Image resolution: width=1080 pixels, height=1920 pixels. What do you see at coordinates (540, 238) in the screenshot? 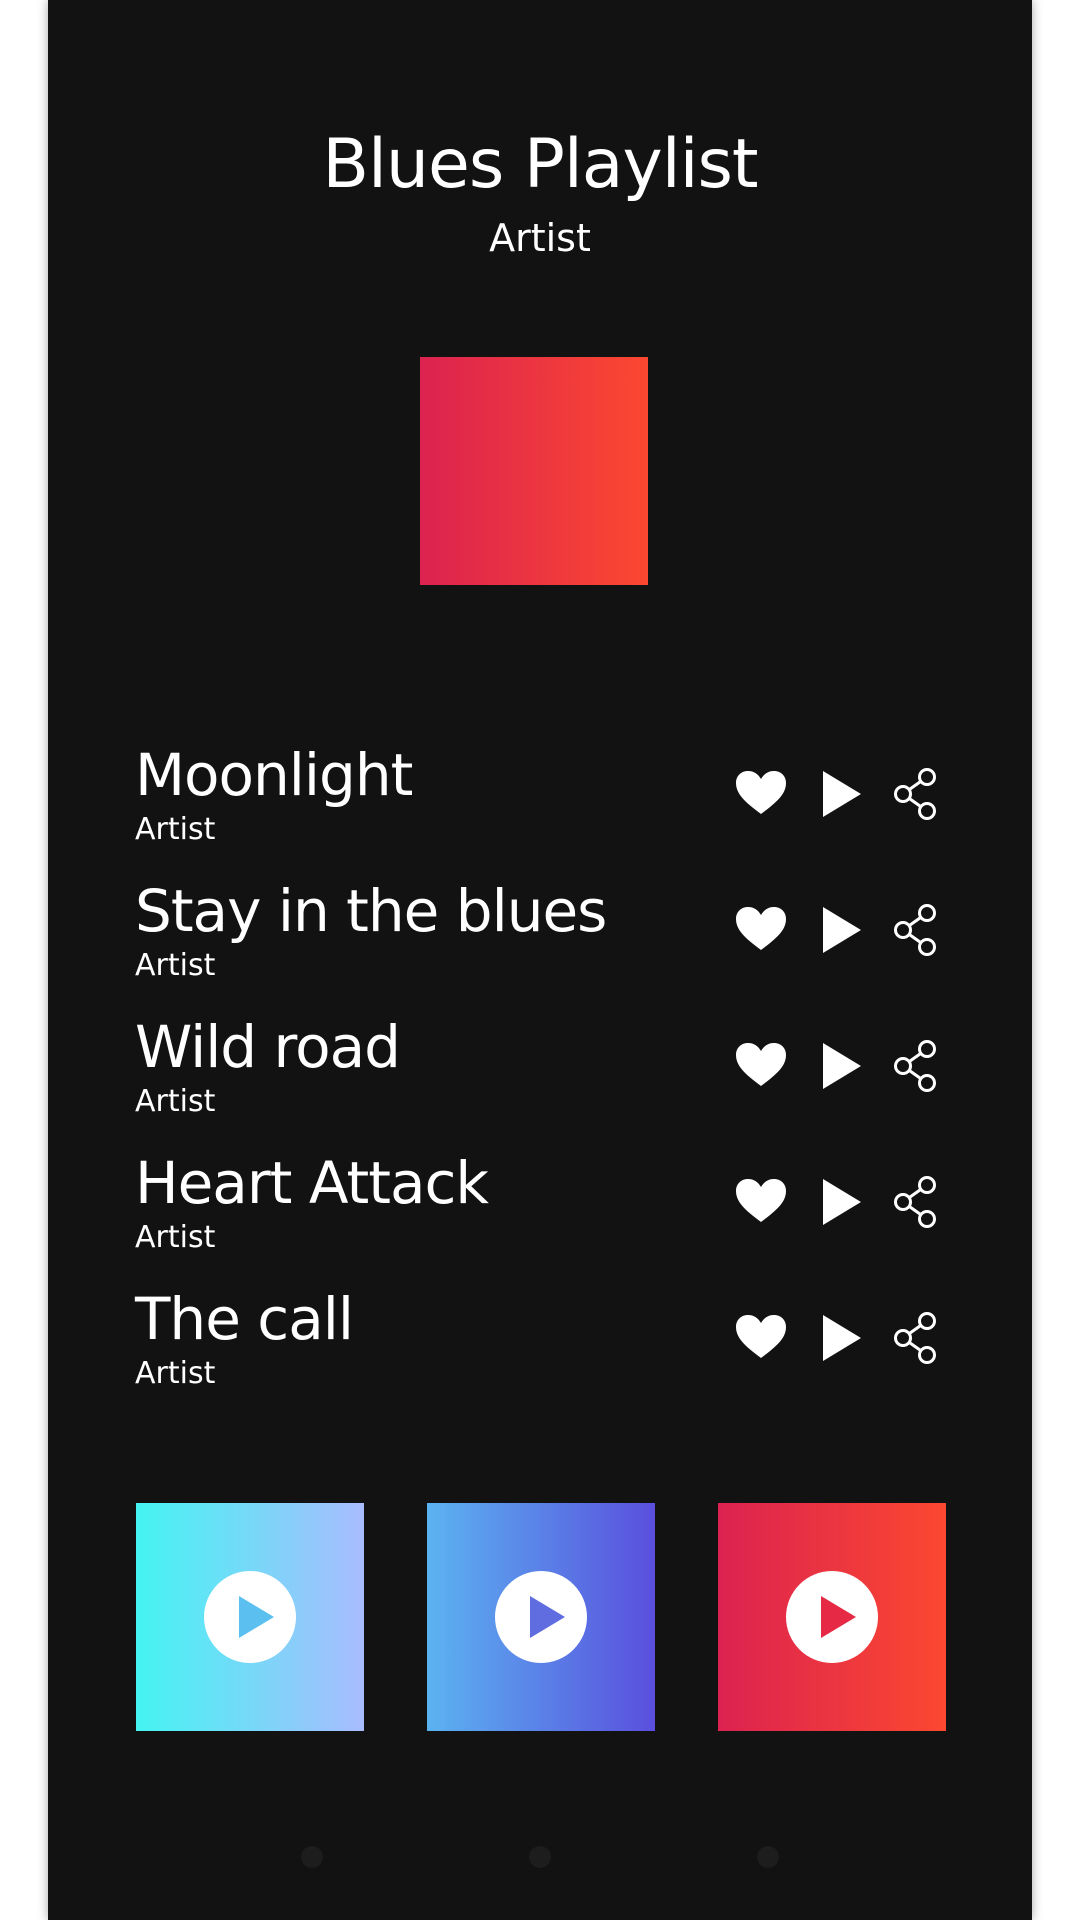
I see `playlist-subtitle: Artist` at bounding box center [540, 238].